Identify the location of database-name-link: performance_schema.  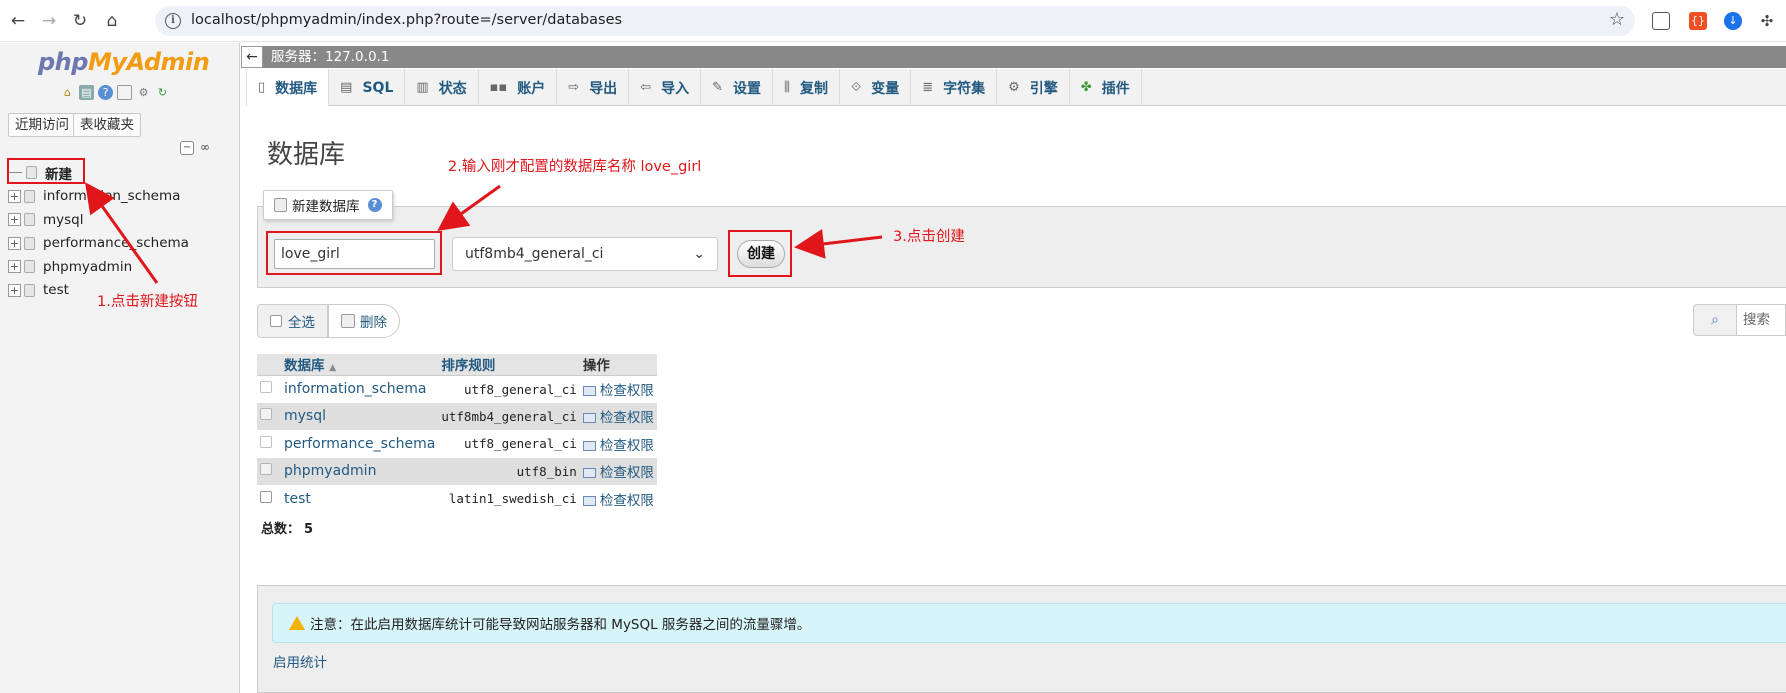
(360, 444).